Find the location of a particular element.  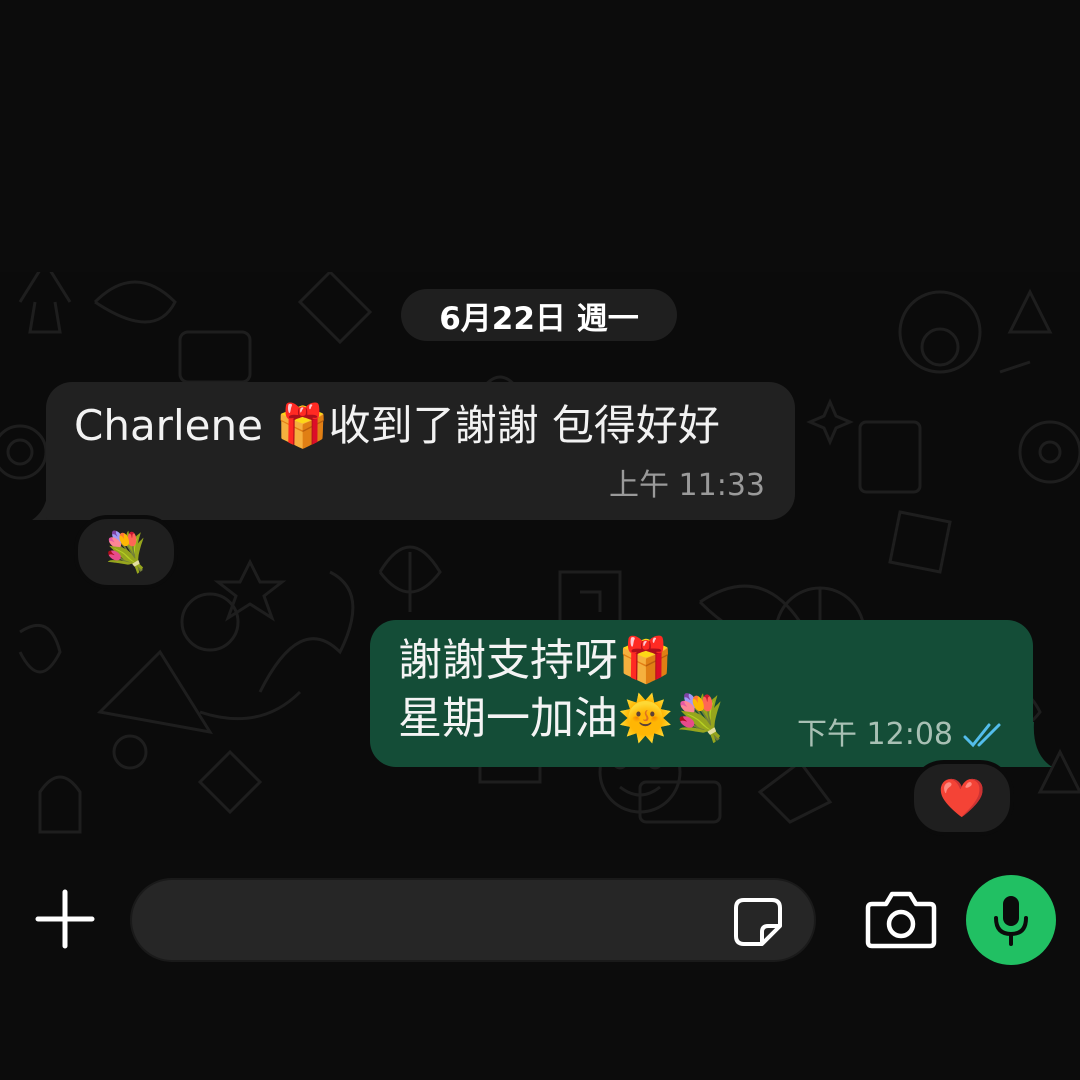

message-input-field is located at coordinates (473, 920).